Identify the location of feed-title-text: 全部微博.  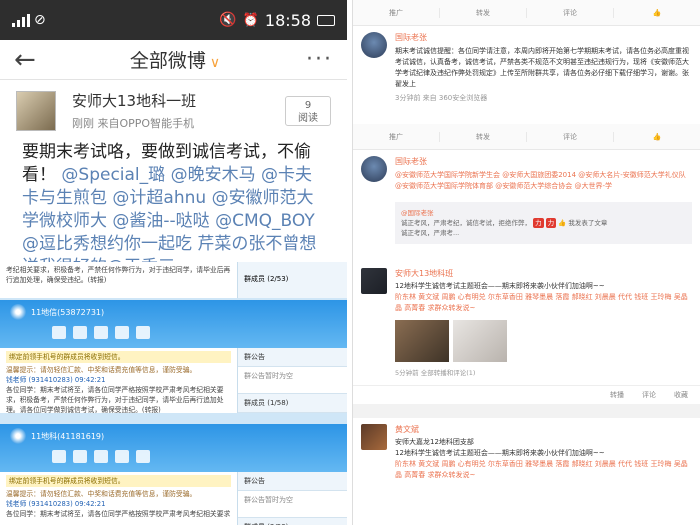
(167, 61).